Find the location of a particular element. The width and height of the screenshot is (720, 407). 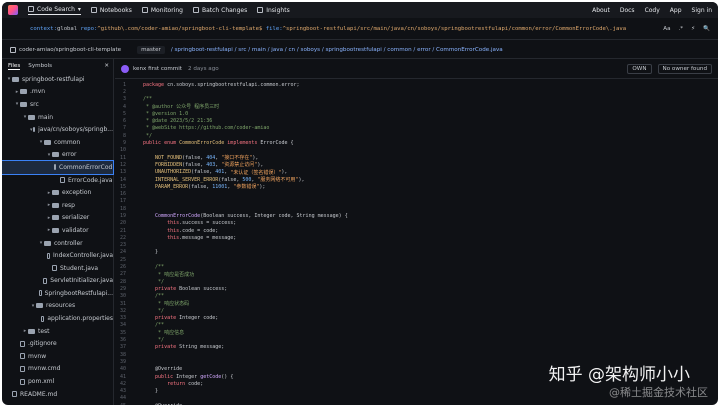

line-number: 1 is located at coordinates (122, 85).